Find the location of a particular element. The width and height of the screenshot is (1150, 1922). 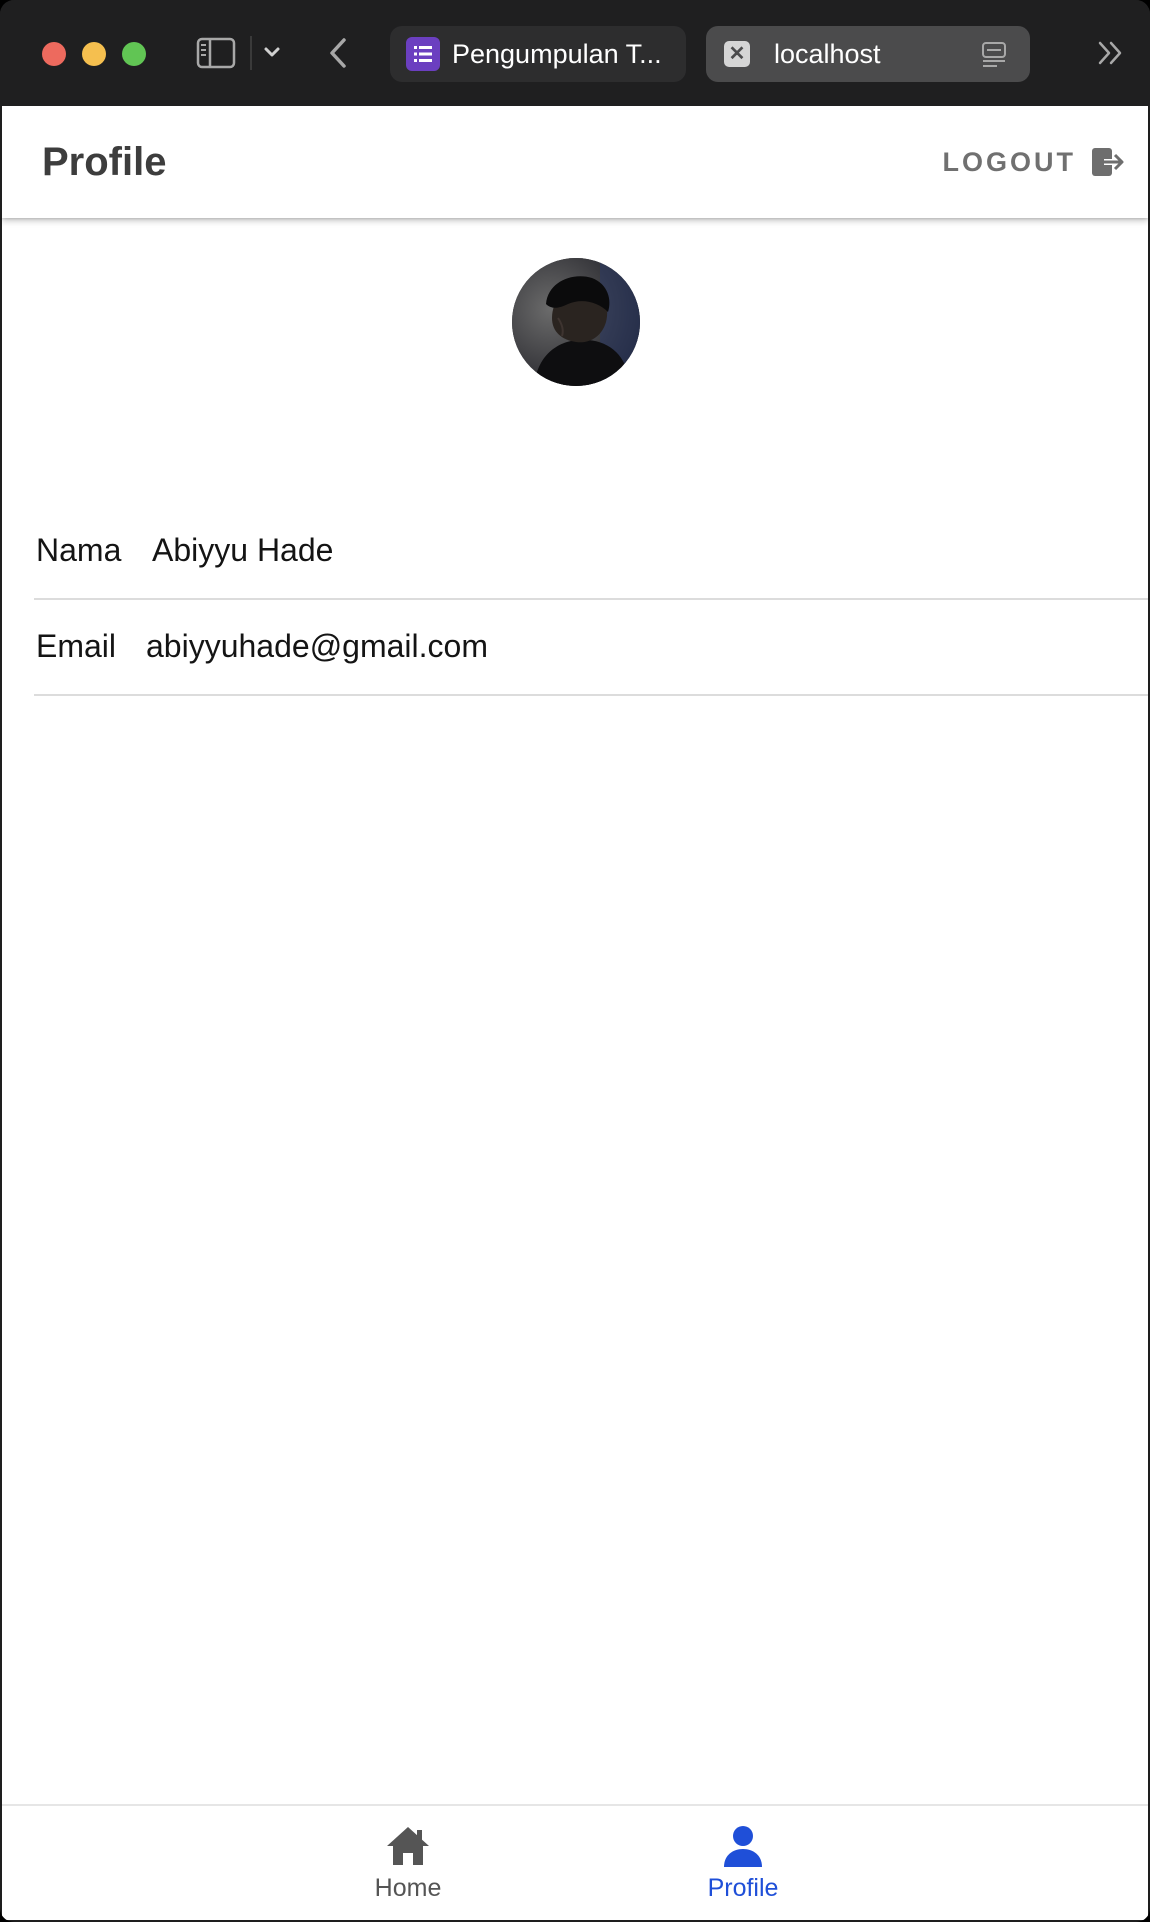

app-bar: Profile LOGOUT is located at coordinates (575, 162).